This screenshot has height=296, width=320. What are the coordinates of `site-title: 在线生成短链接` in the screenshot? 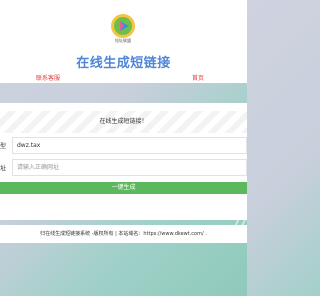 It's located at (123, 63).